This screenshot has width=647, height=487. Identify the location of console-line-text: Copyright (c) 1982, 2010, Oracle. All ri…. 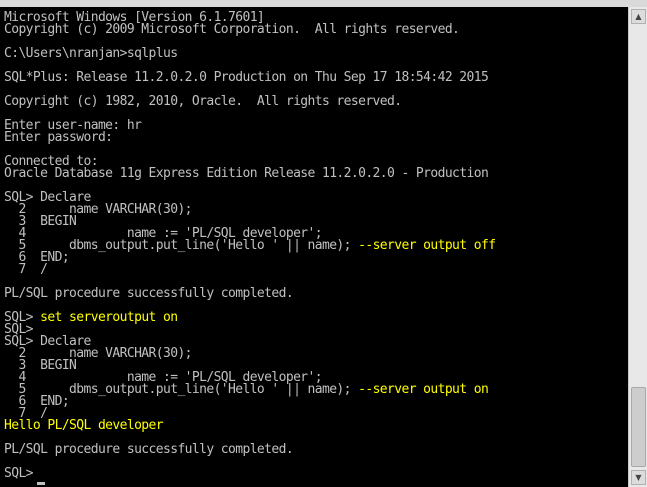
(203, 101).